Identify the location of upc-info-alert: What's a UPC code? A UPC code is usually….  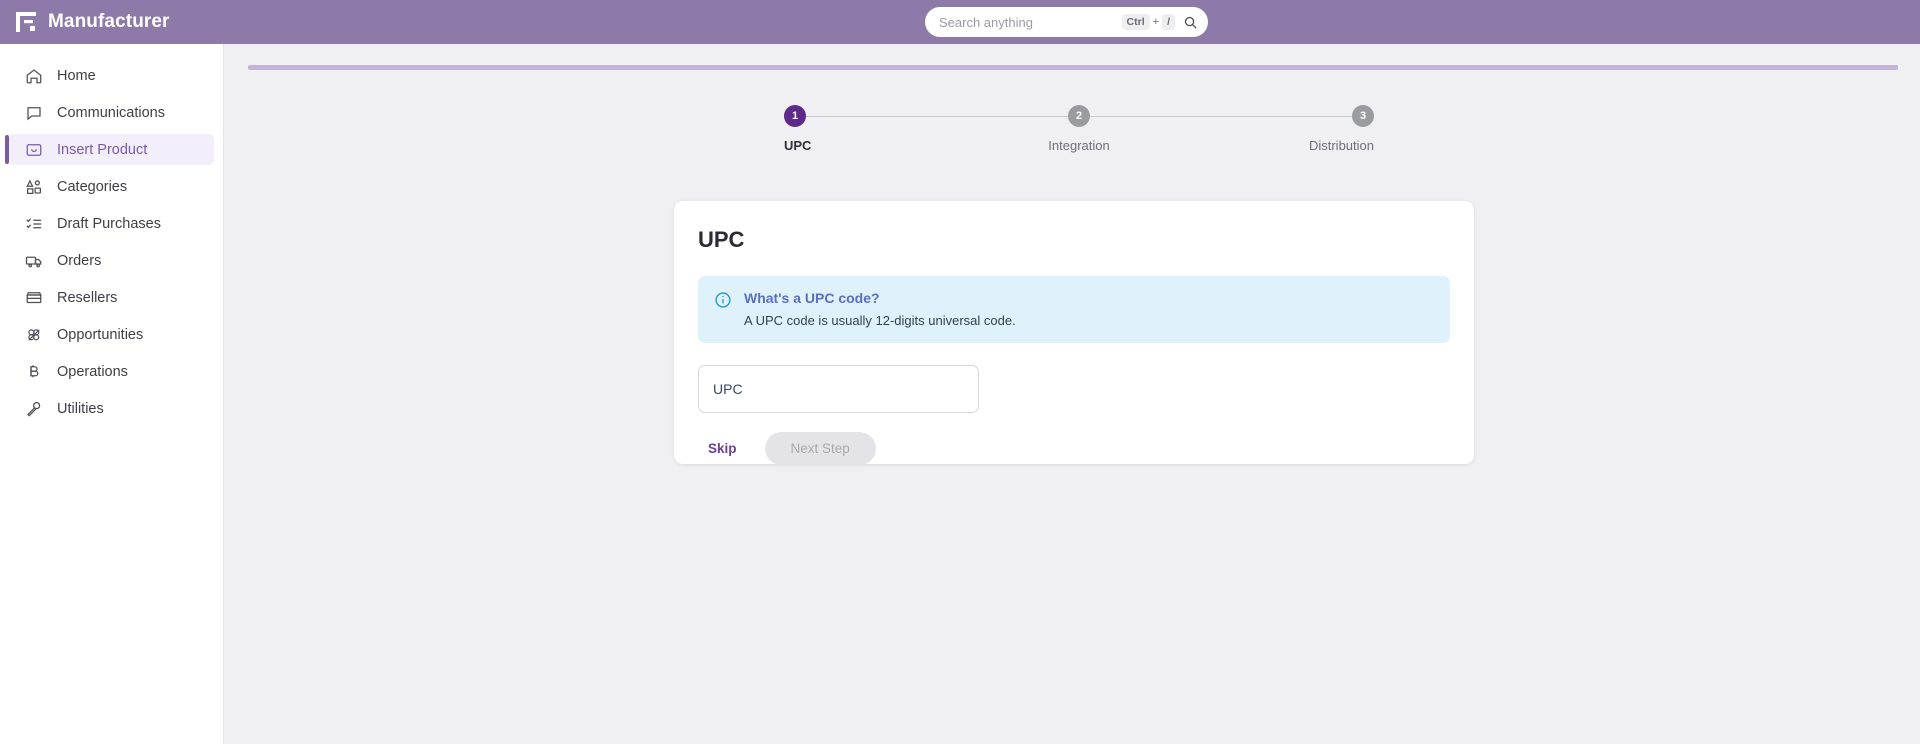
(1074, 309).